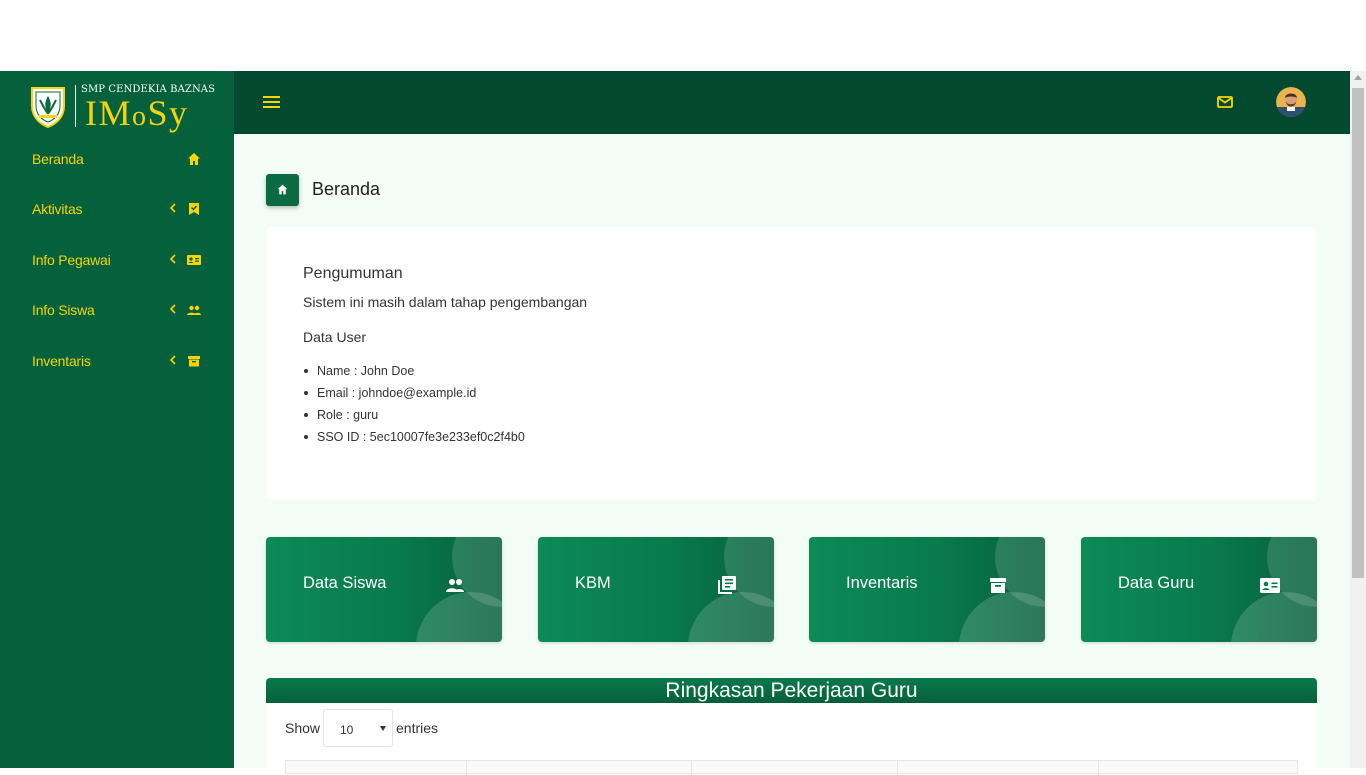 The width and height of the screenshot is (1366, 775). I want to click on card-label: Inventaris, so click(882, 583).